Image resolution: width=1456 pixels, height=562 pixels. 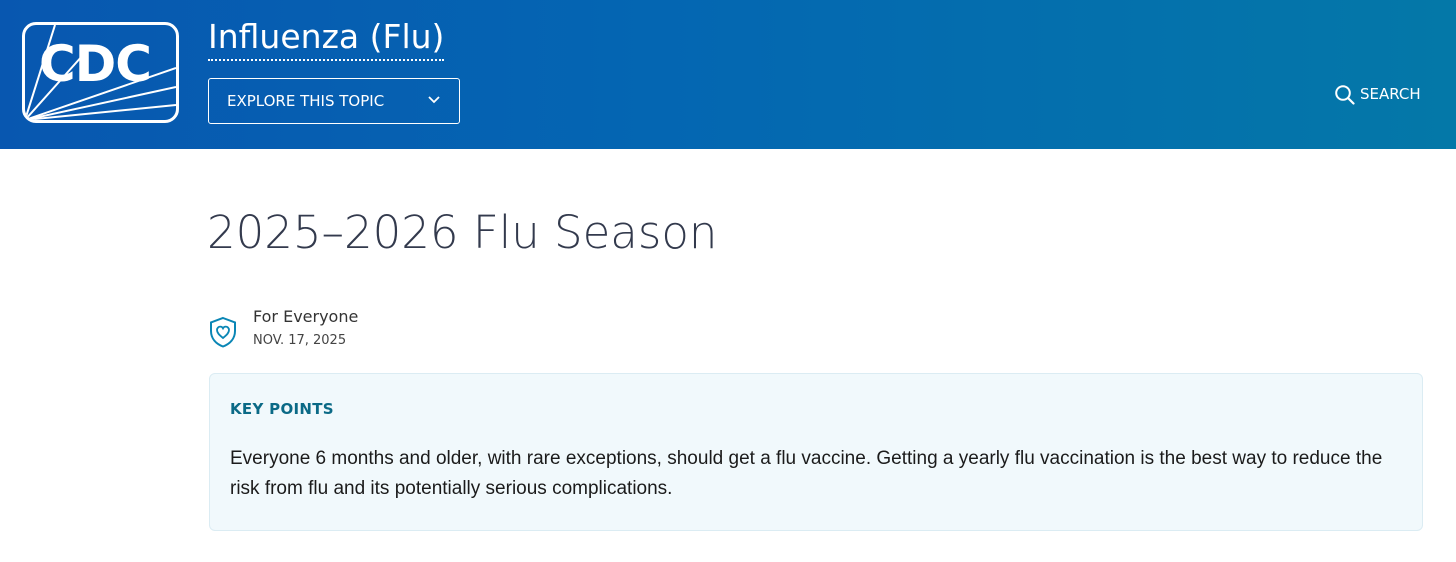 I want to click on explore-topic-button: EXPLORE THIS TOPIC, so click(x=334, y=101).